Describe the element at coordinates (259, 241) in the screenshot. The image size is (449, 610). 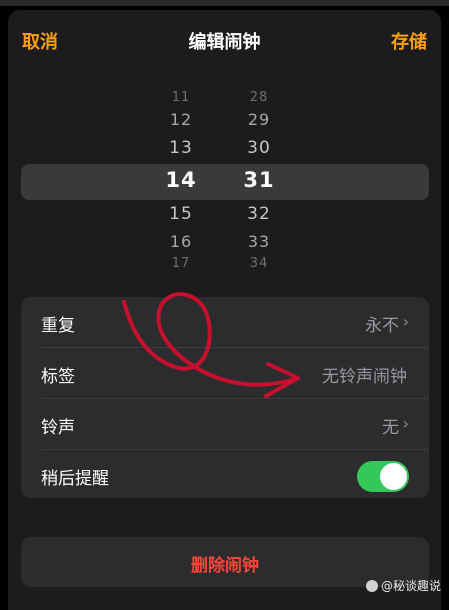
I see `minute-option: 33` at that location.